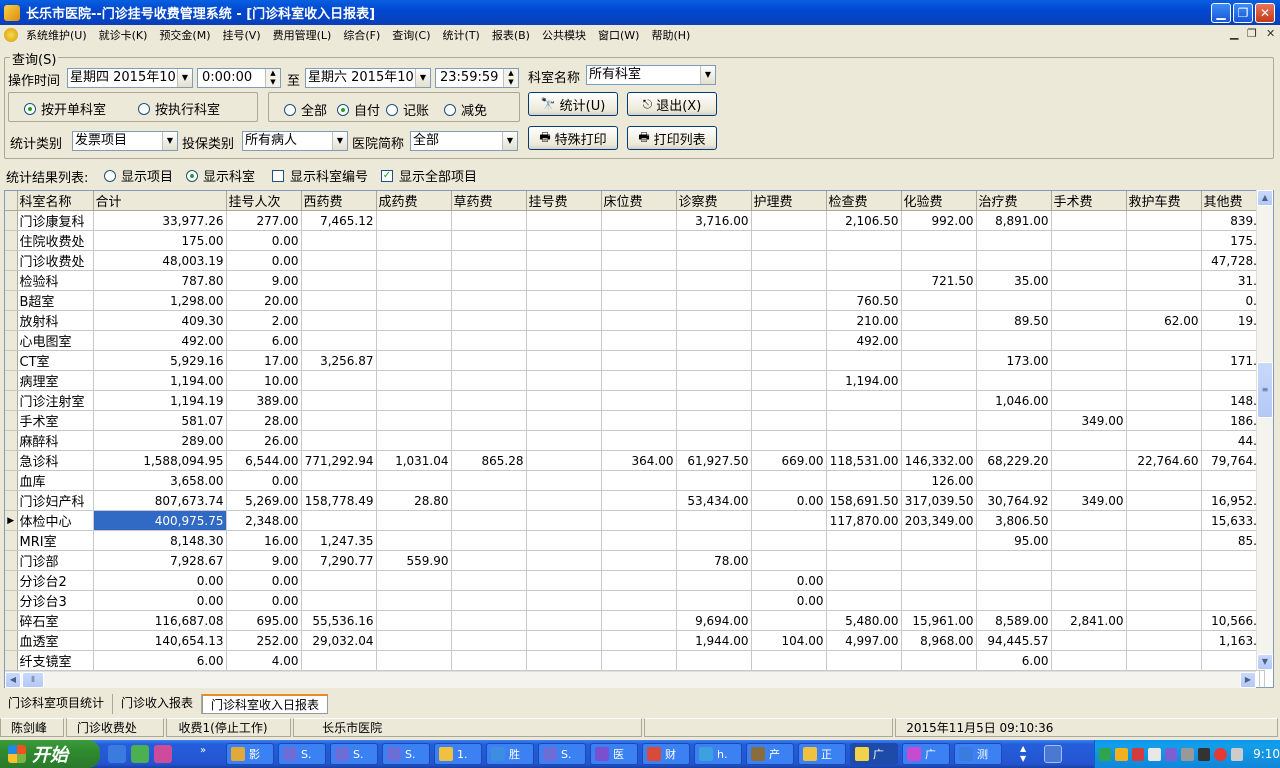 Image resolution: width=1280 pixels, height=768 pixels. What do you see at coordinates (339, 201) in the screenshot?
I see `column-header: 西药费` at bounding box center [339, 201].